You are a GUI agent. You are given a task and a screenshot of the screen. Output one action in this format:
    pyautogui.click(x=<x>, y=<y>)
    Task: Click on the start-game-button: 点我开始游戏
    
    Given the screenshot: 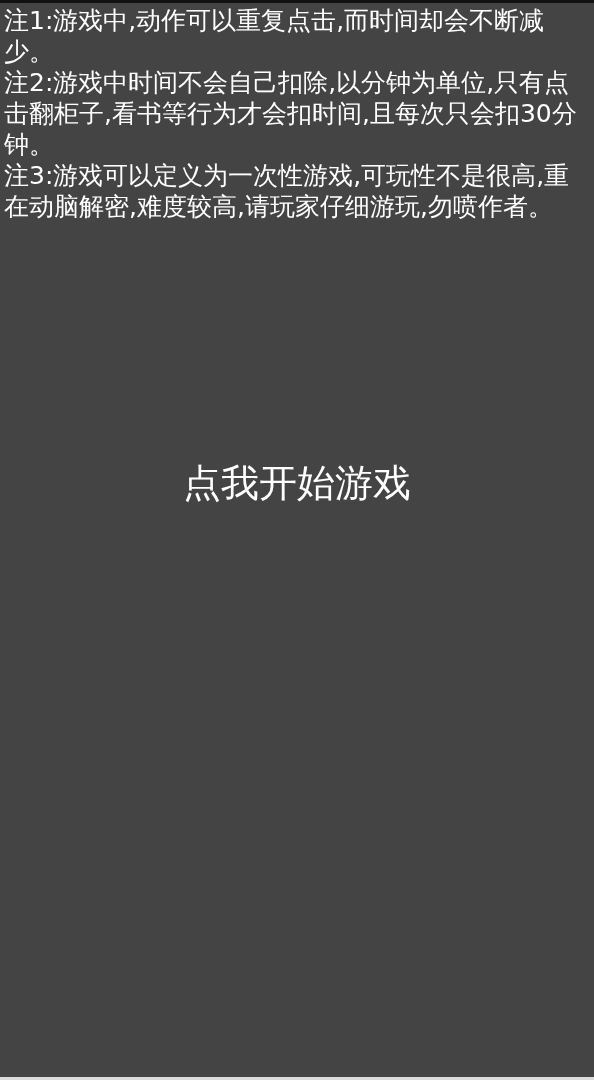 What is the action you would take?
    pyautogui.click(x=297, y=483)
    